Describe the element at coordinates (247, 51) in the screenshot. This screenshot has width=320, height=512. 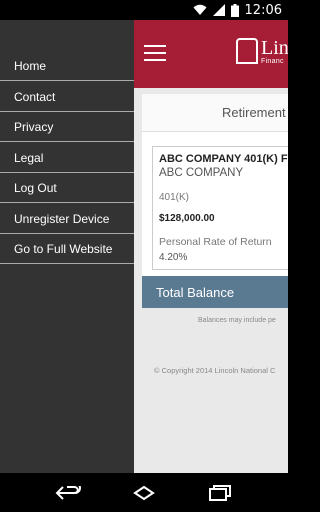
I see `lincoln-logo-icon` at that location.